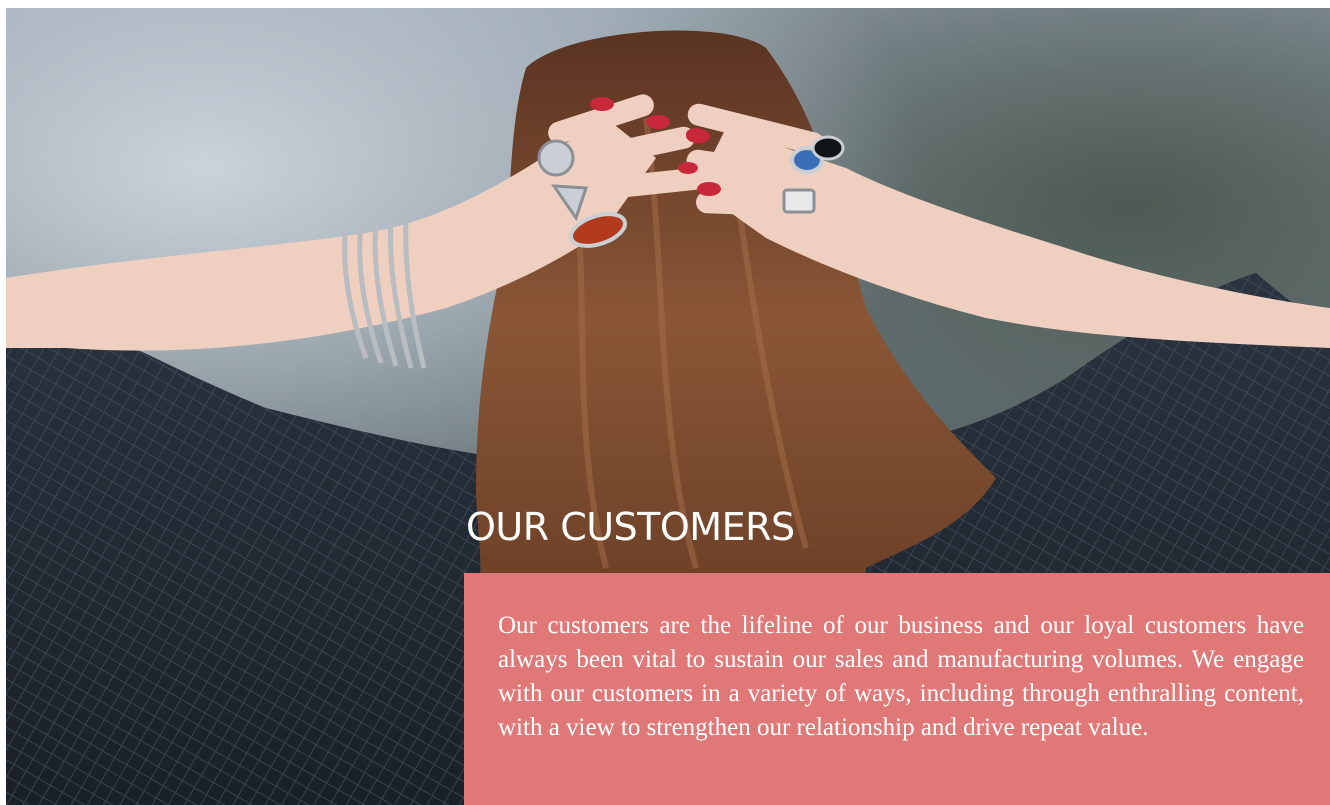  Describe the element at coordinates (630, 527) in the screenshot. I see `section-title: OUR CUSTOMERS` at that location.